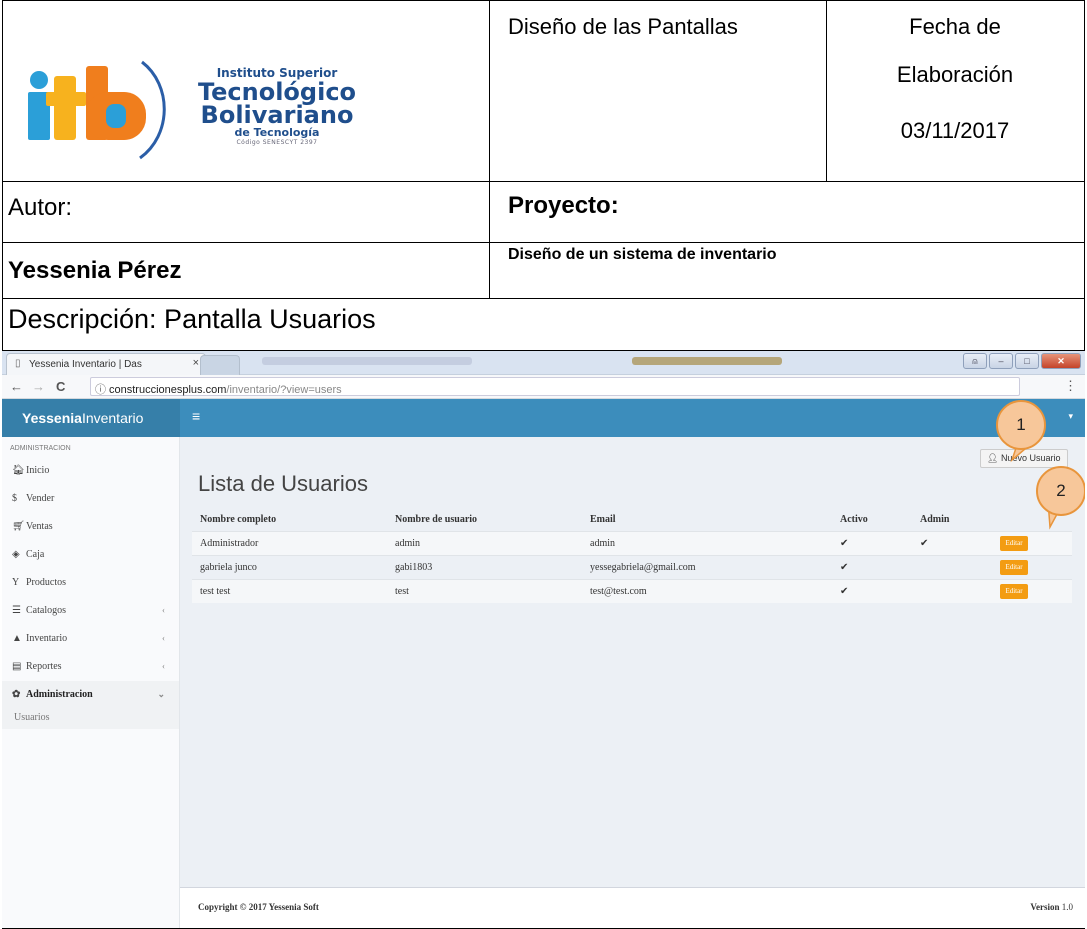 This screenshot has width=1087, height=929. I want to click on callout-2: 2, so click(1060, 491).